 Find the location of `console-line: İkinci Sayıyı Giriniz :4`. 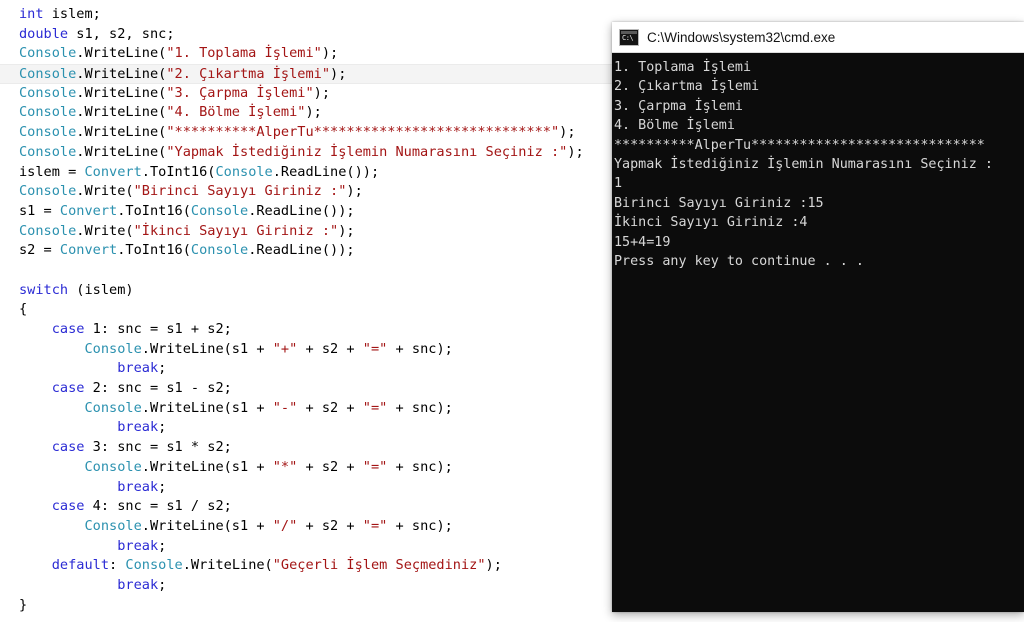

console-line: İkinci Sayıyı Giriniz :4 is located at coordinates (711, 223).